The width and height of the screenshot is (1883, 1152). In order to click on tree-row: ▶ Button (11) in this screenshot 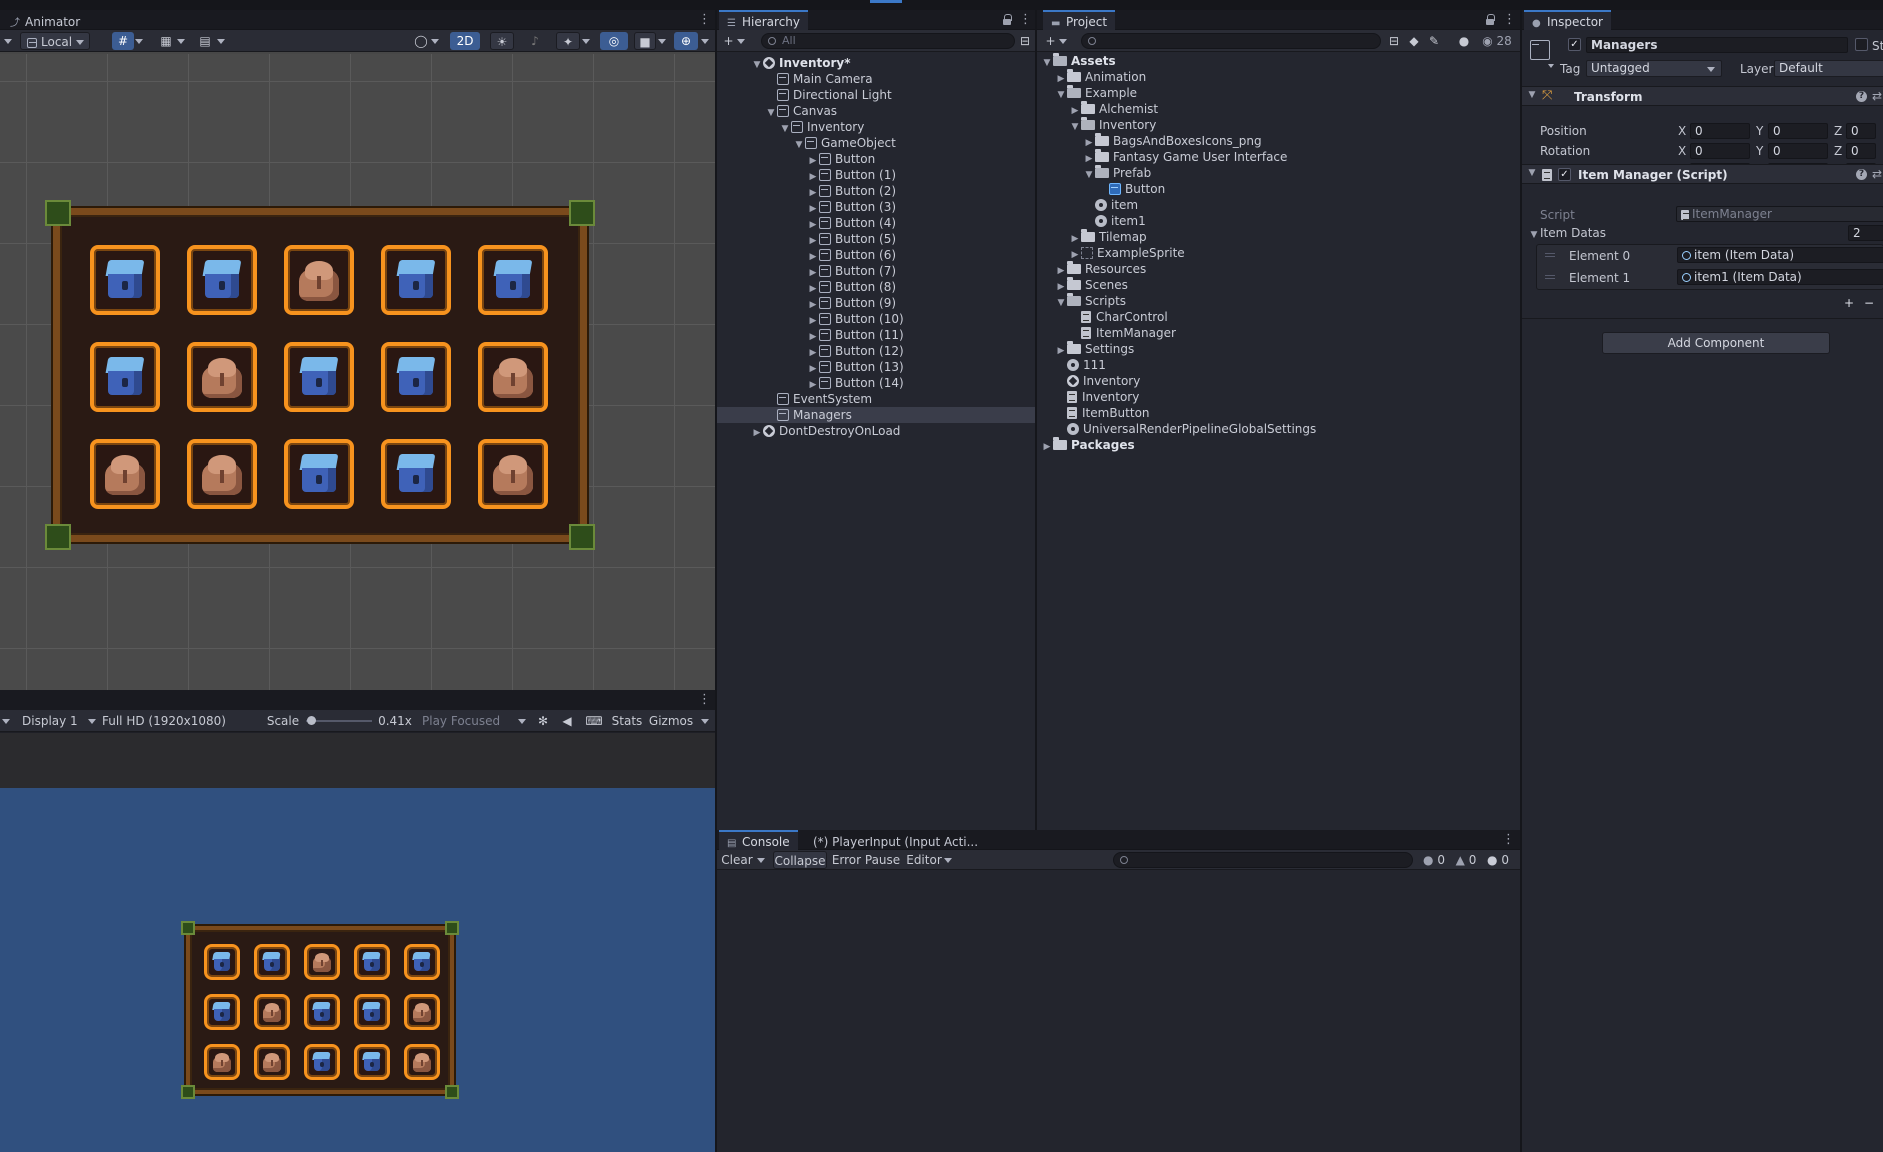, I will do `click(876, 335)`.